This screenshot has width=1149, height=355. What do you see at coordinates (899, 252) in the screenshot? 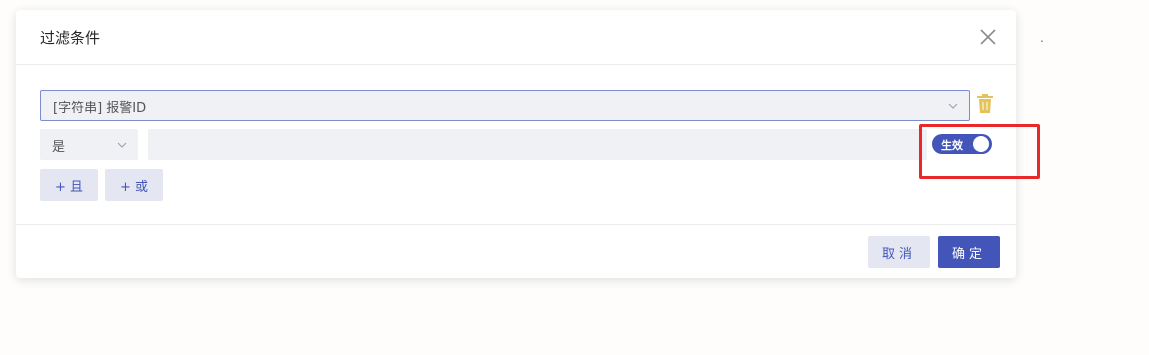
I see `cancel-button: 取消` at bounding box center [899, 252].